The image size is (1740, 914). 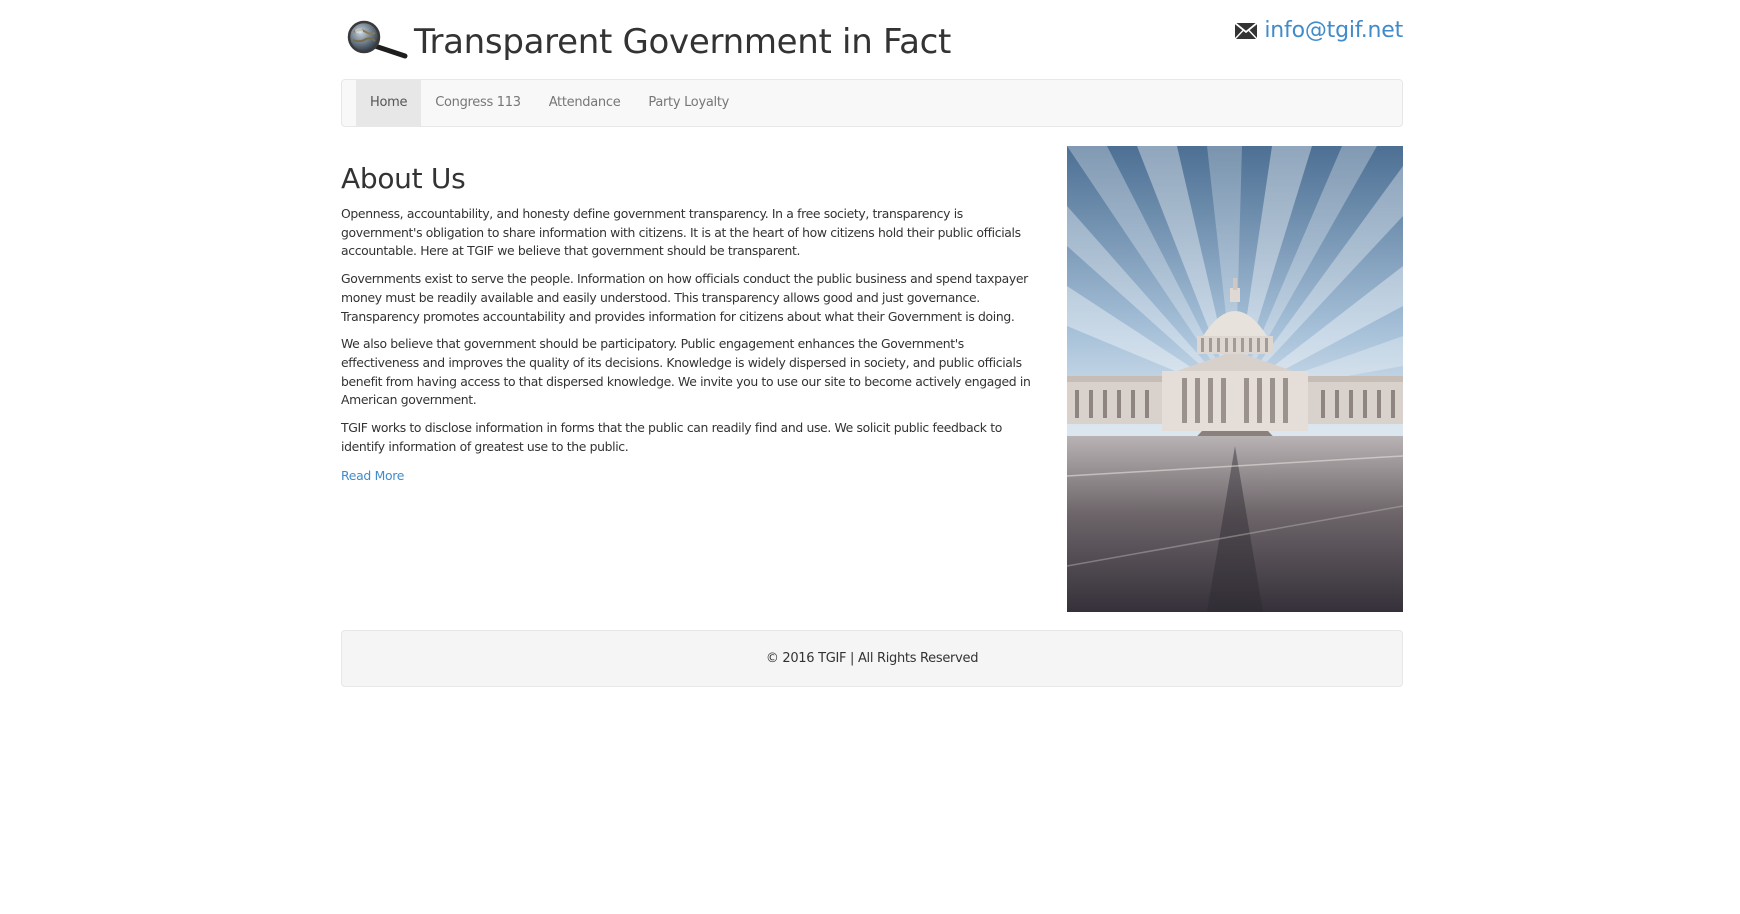 I want to click on site-title: Transparent Government in Fact, so click(x=683, y=42).